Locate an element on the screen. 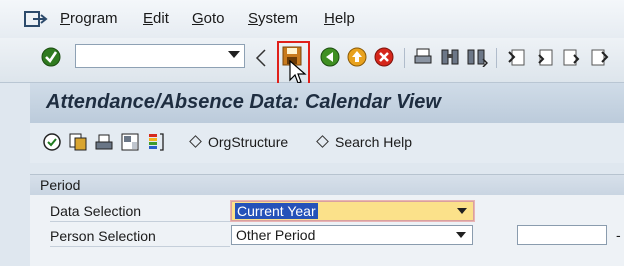 The height and width of the screenshot is (266, 624). last-page-icon is located at coordinates (600, 57).